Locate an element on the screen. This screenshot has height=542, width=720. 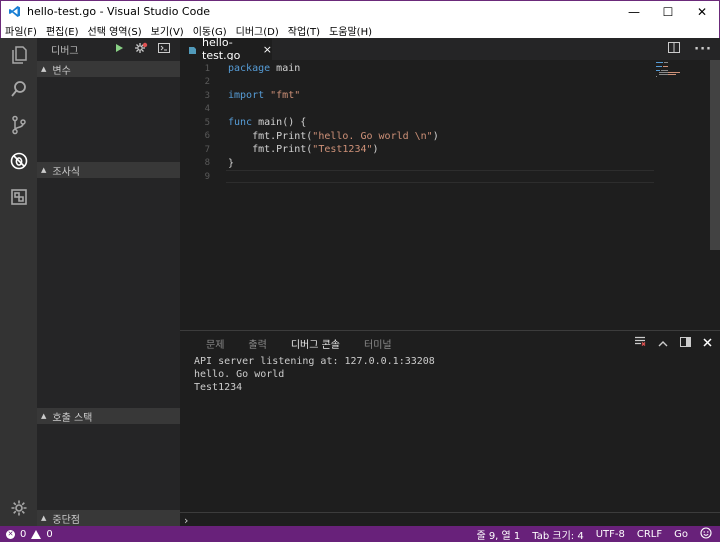
menu-selection: 선택 영역(S) is located at coordinates (115, 30).